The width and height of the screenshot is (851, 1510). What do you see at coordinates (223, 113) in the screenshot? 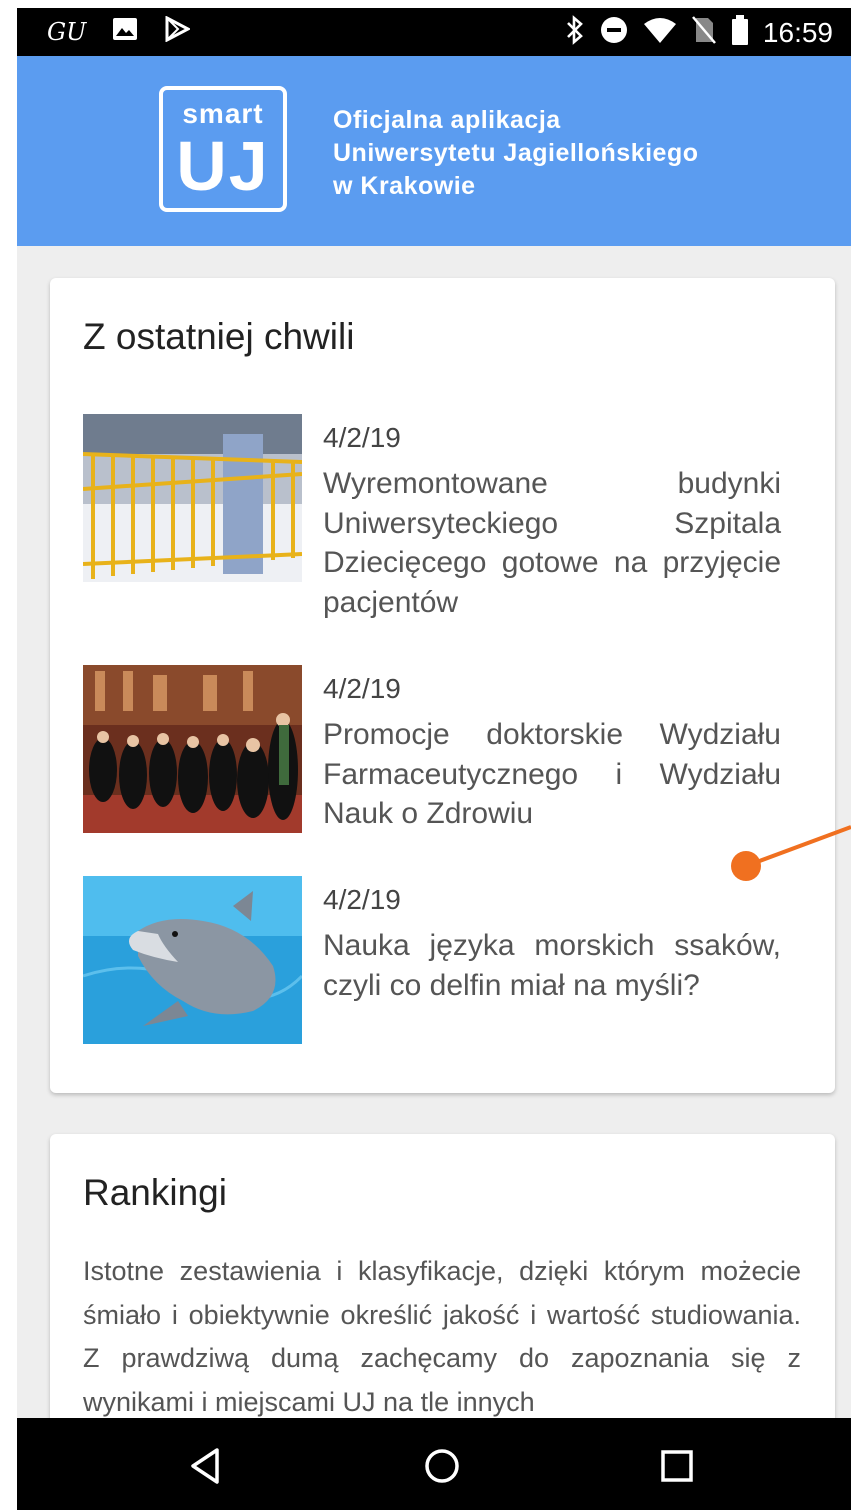
I see `logo-smart-text: smart` at bounding box center [223, 113].